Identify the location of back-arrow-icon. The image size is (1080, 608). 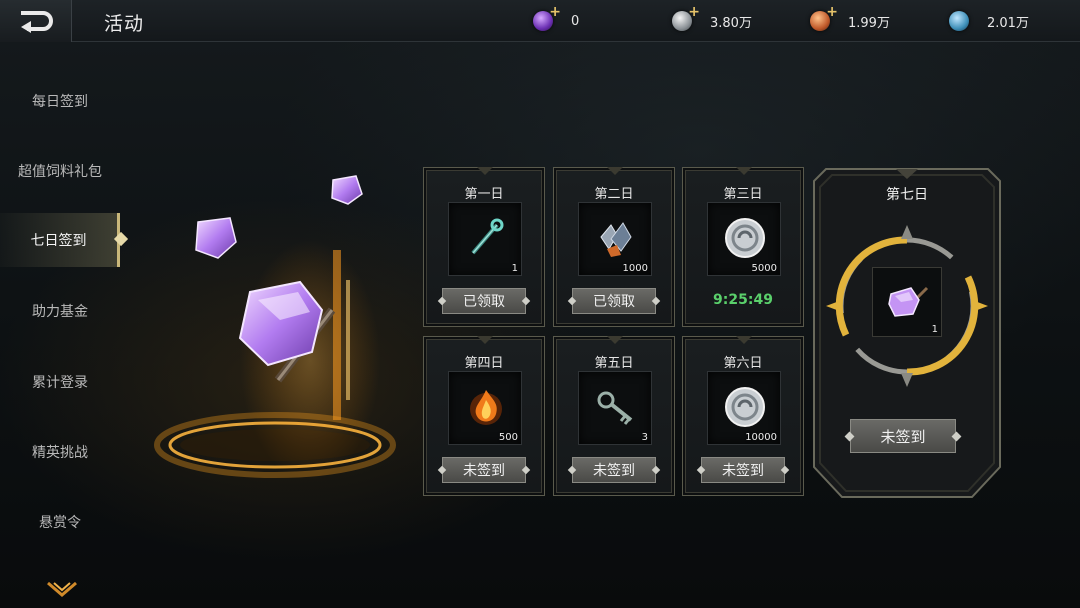
(36, 22).